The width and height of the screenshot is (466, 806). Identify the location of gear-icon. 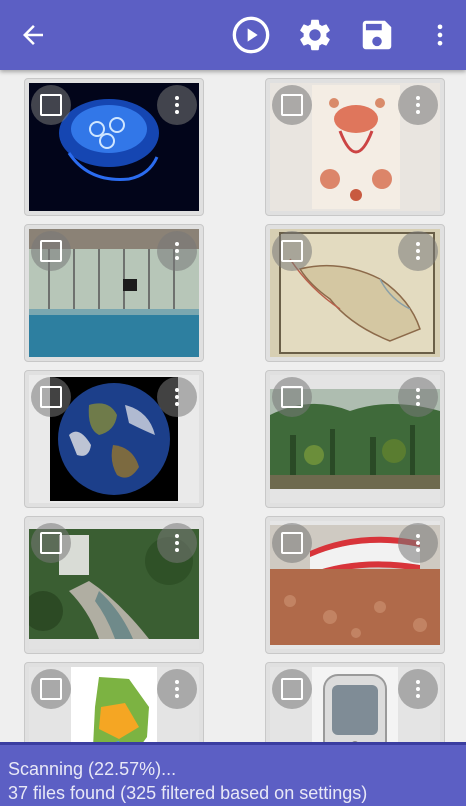
(315, 35).